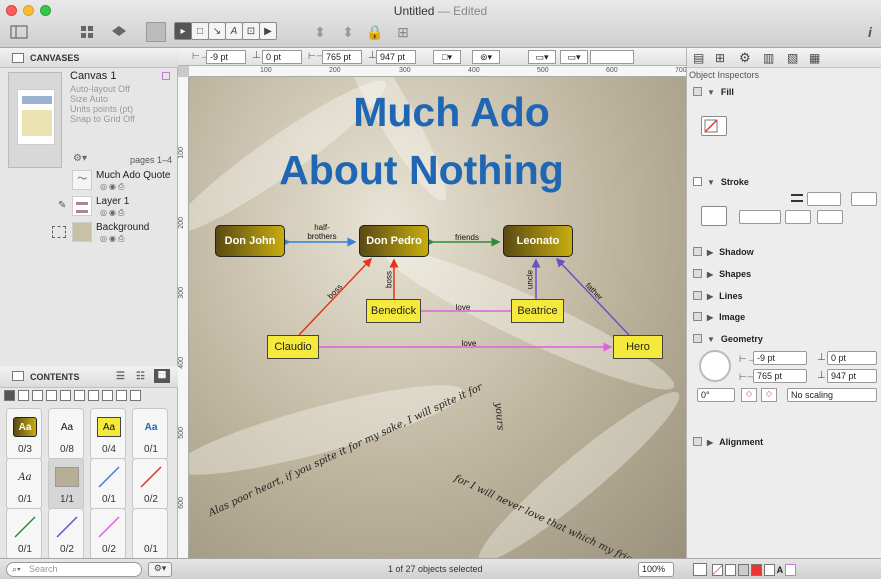 The image size is (881, 579). I want to click on filter-shapes-icon, so click(23, 395).